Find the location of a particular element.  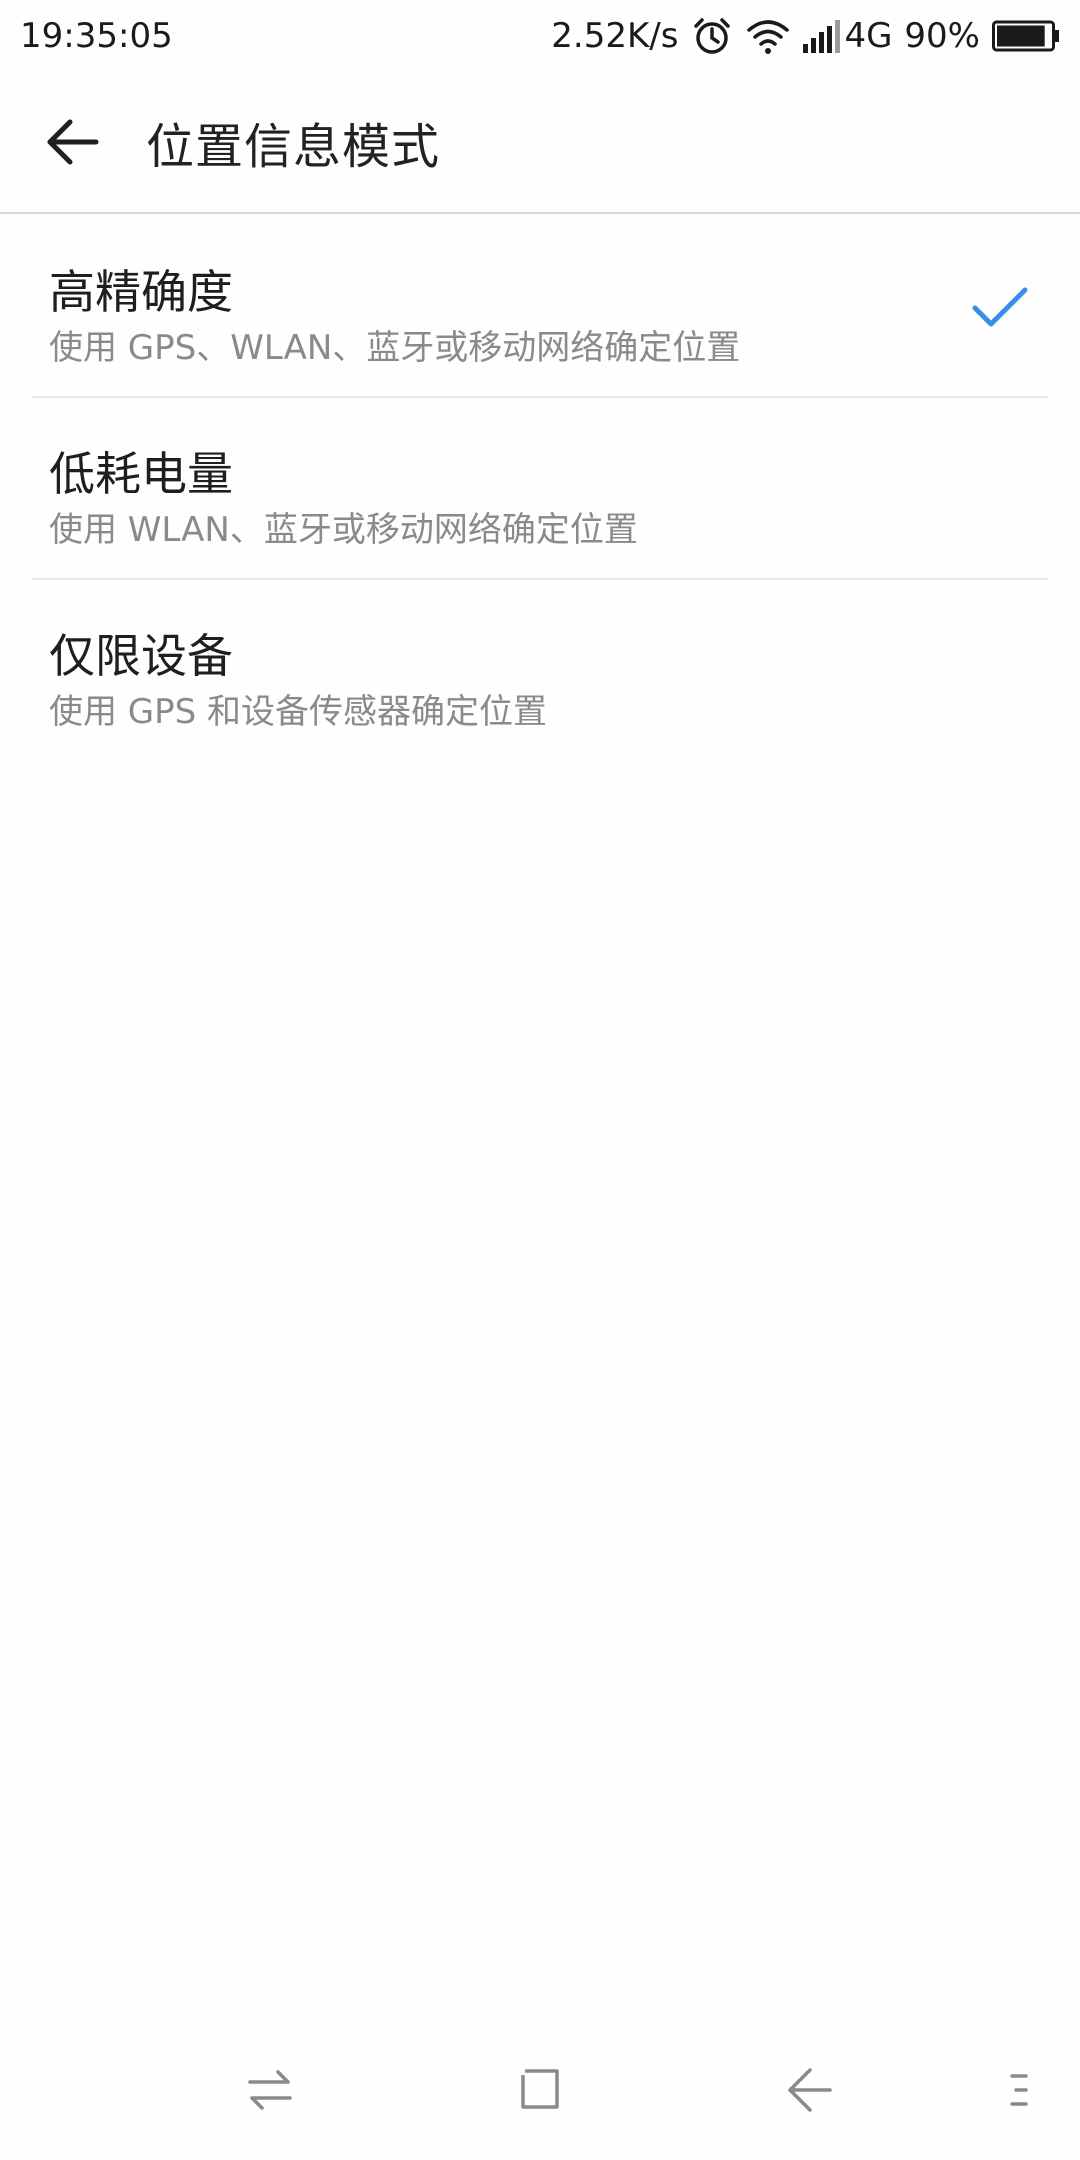

alarm-icon is located at coordinates (712, 36).